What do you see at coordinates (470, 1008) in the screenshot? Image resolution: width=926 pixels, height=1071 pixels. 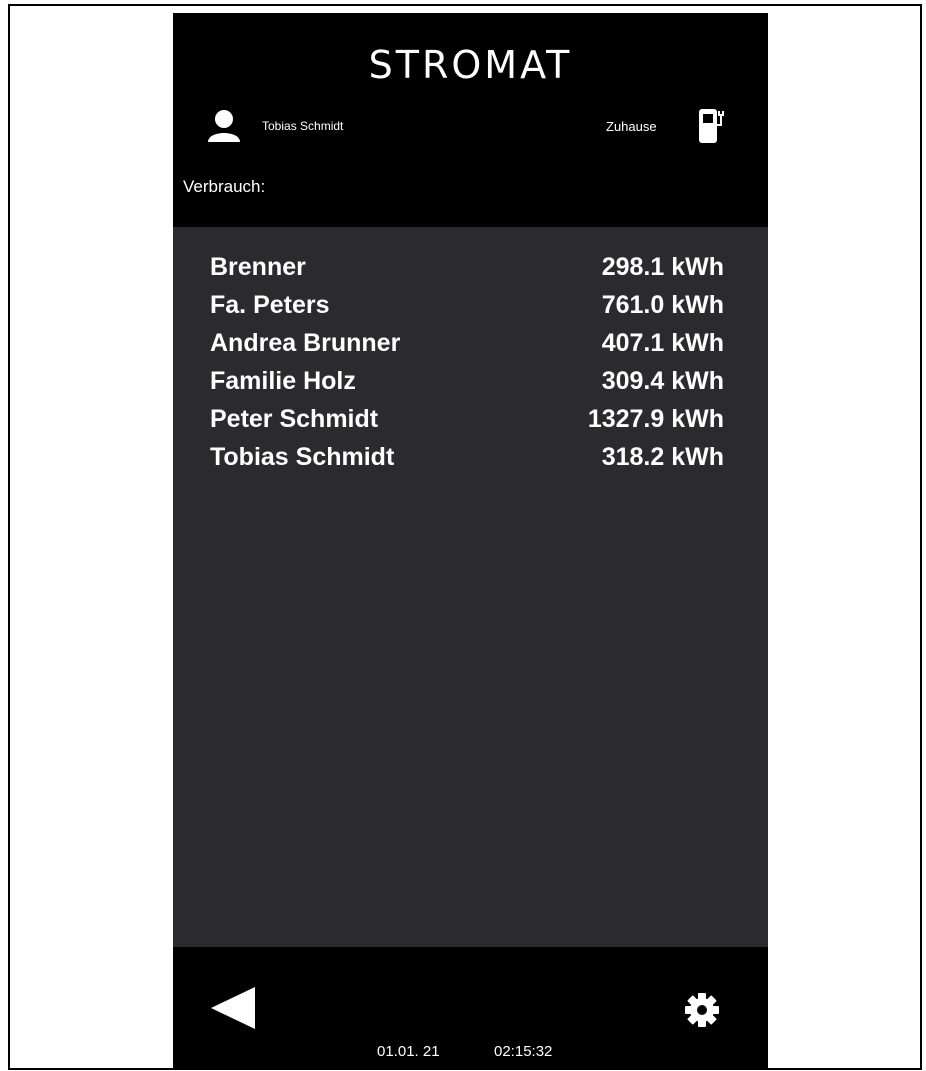 I see `footer: 01.01. 21 02:15:32` at bounding box center [470, 1008].